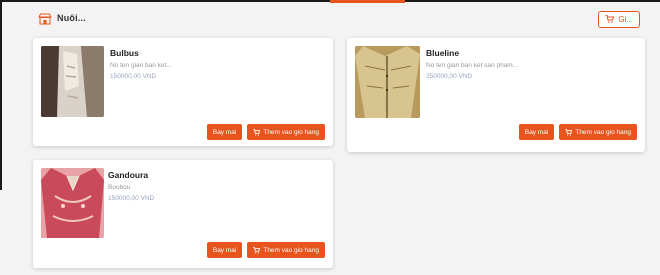 Image resolution: width=660 pixels, height=275 pixels. I want to click on shop-icon, so click(45, 18).